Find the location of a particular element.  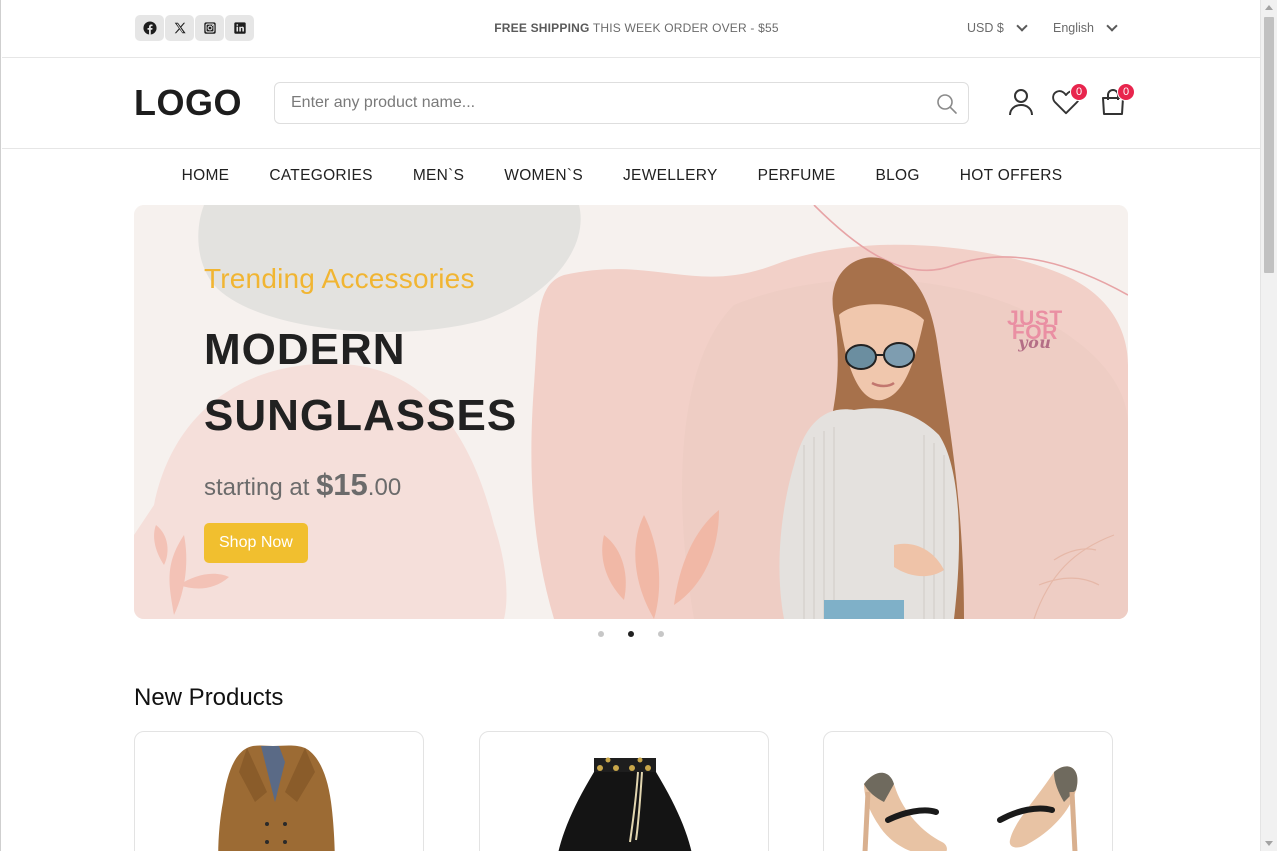

cart-count-badge: 0 is located at coordinates (1126, 92).